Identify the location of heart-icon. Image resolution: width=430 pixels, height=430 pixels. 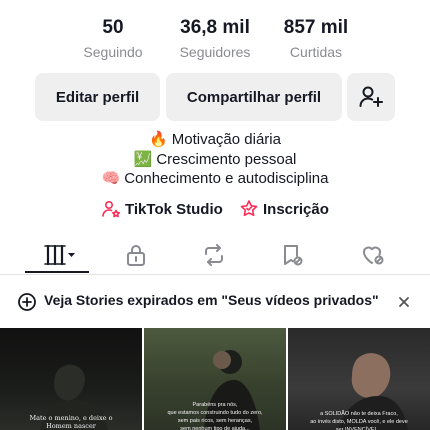
(373, 255).